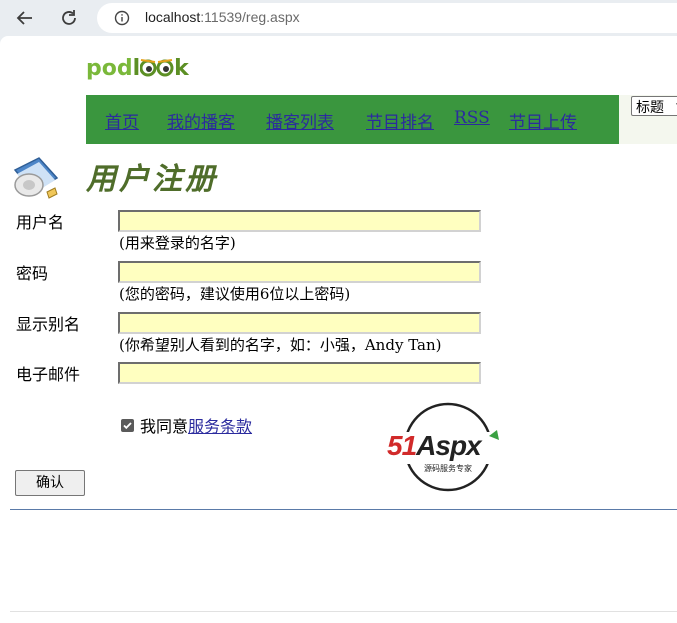 This screenshot has width=677, height=623. Describe the element at coordinates (48, 324) in the screenshot. I see `display-name-label: 显示别名` at that location.